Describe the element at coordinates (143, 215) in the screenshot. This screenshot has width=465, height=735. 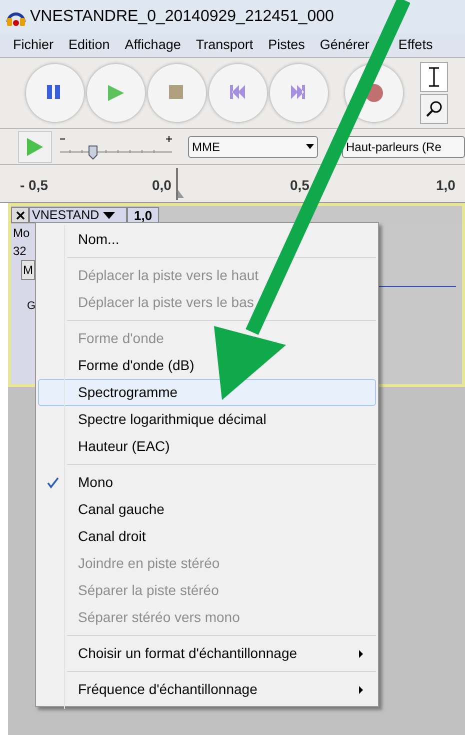
I see `track-gain: 1,0` at that location.